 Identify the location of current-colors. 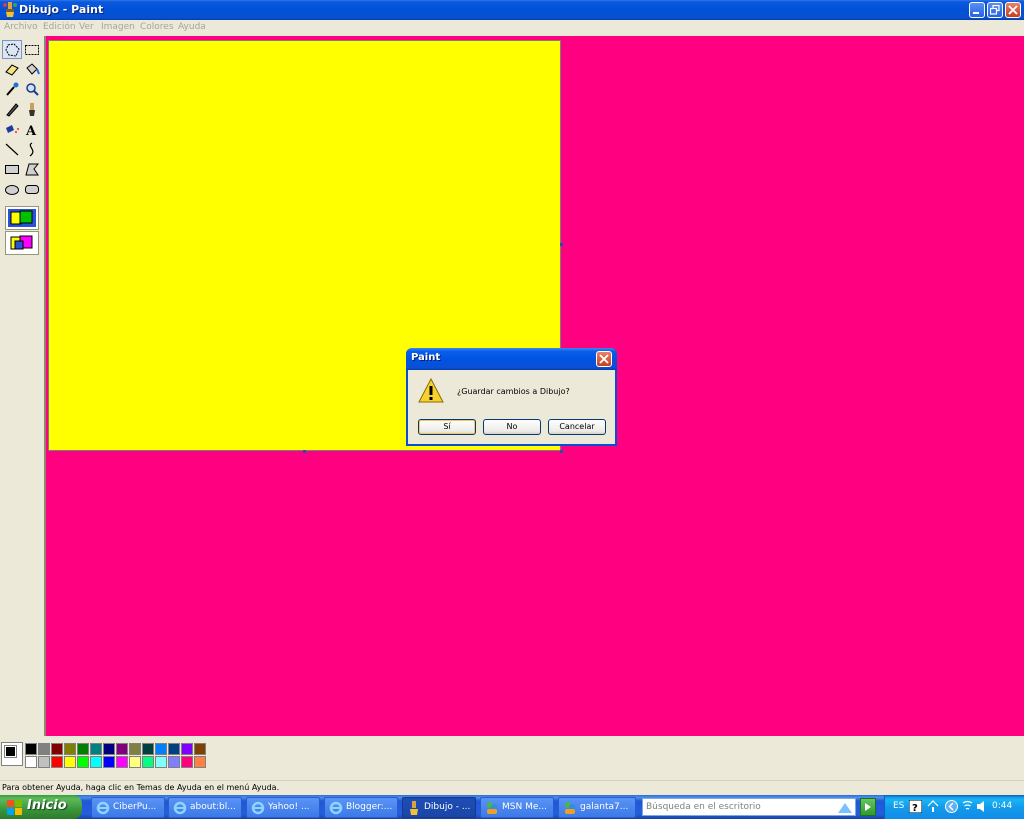
(12, 754).